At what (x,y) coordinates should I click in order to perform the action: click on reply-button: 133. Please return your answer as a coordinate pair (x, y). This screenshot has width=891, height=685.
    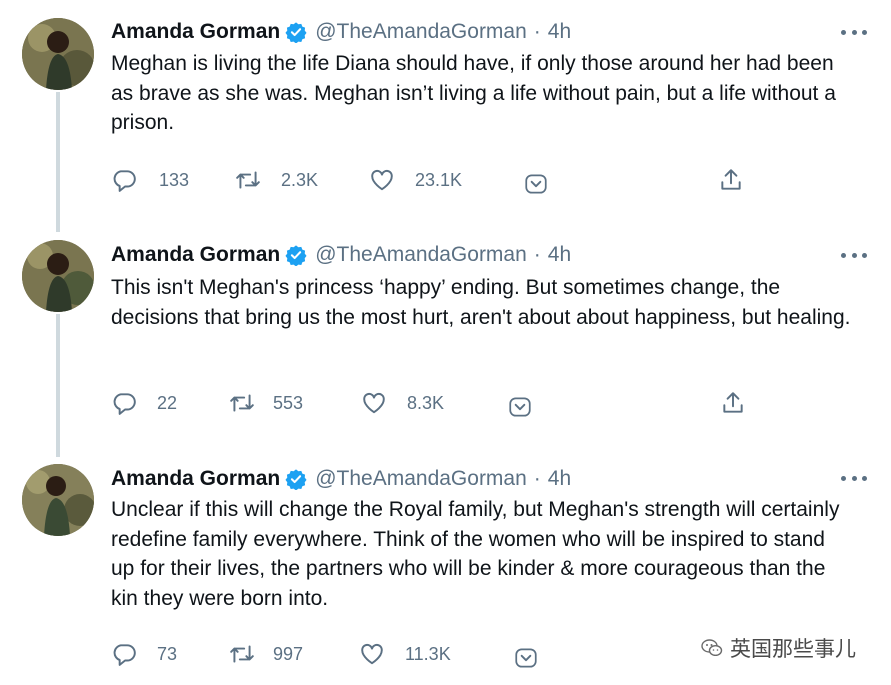
    Looking at the image, I should click on (150, 180).